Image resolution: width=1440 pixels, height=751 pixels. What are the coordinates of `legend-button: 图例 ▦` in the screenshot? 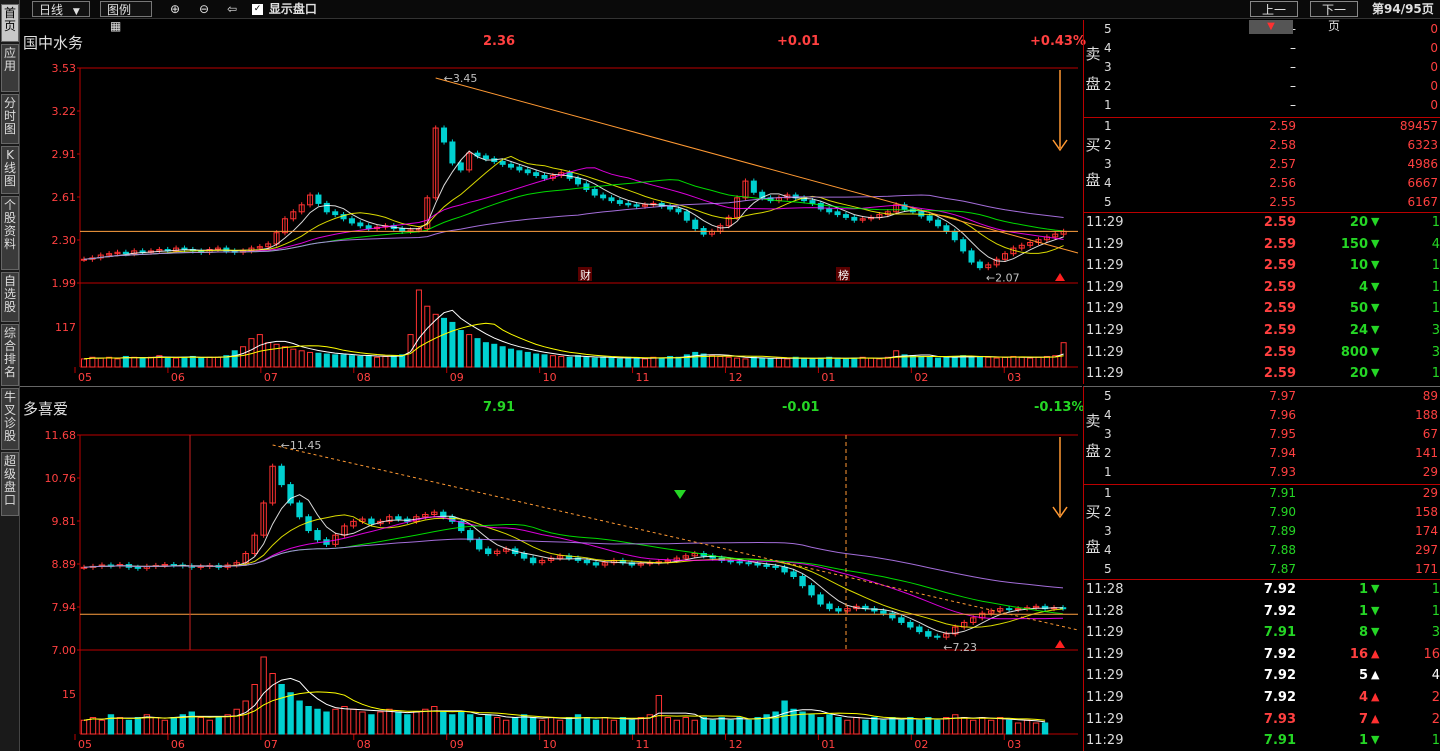 It's located at (126, 17).